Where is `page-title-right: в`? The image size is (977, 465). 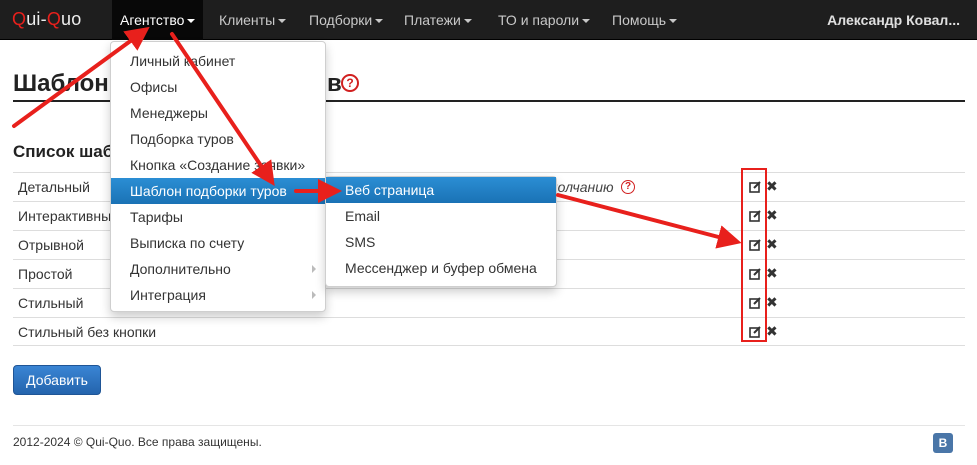
page-title-right: в is located at coordinates (334, 83).